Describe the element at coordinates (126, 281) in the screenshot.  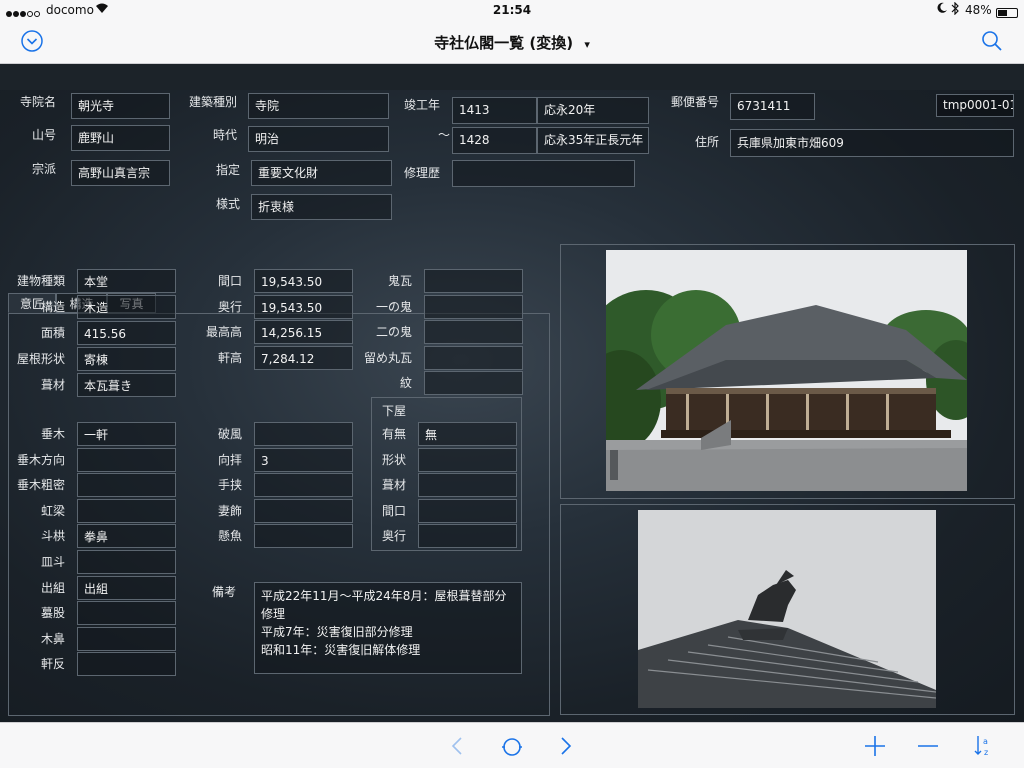
I see `design-col1-field: 本堂` at that location.